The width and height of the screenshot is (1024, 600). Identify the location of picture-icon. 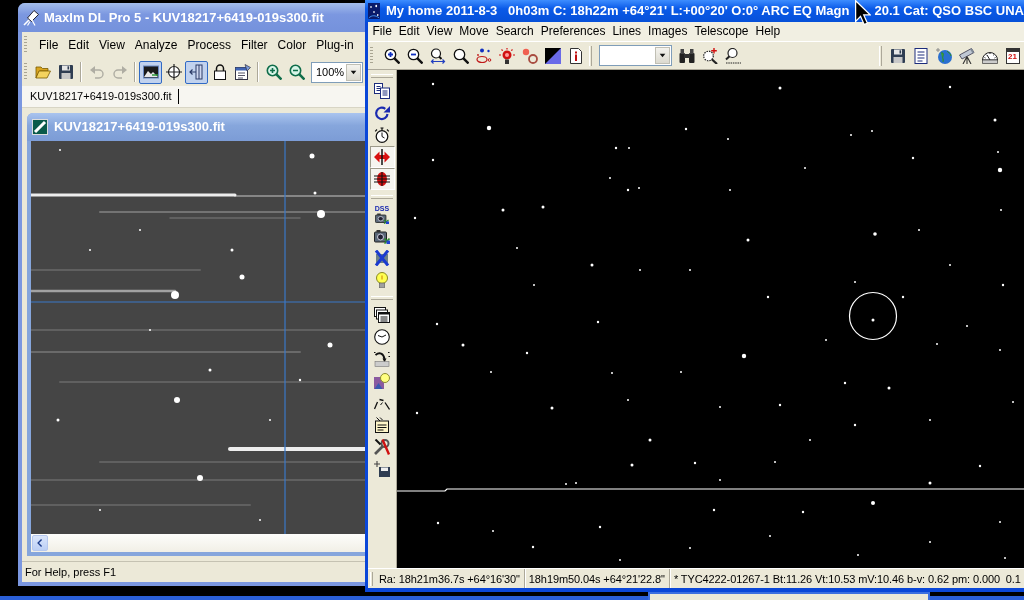
(382, 381).